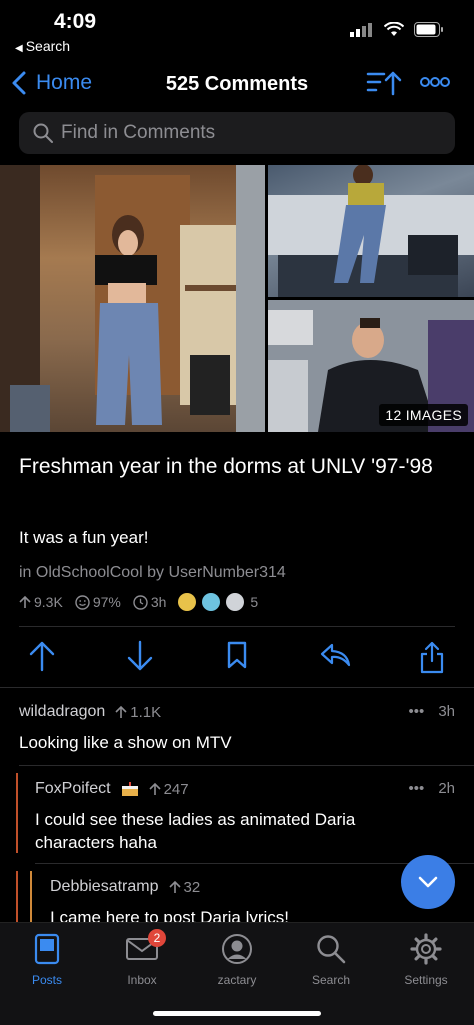 The width and height of the screenshot is (474, 1025). Describe the element at coordinates (84, 537) in the screenshot. I see `post-body: It was a fun year!` at that location.